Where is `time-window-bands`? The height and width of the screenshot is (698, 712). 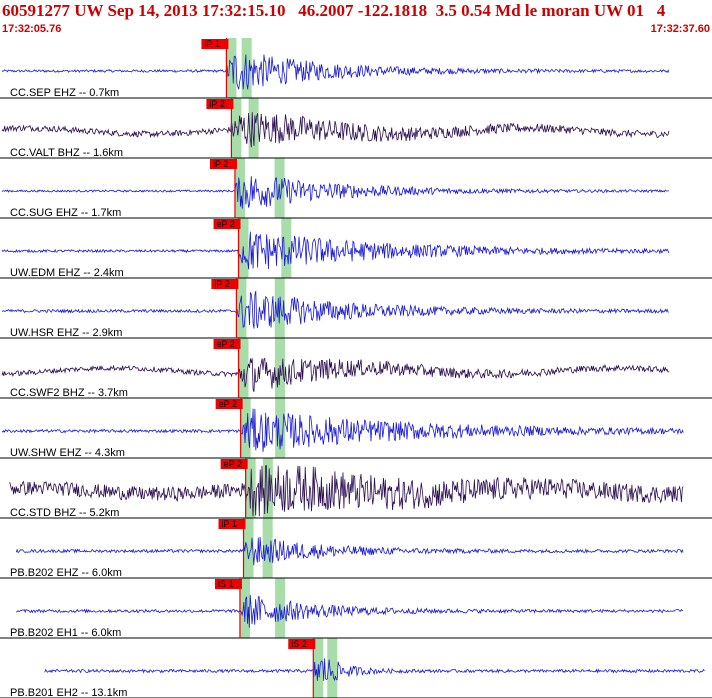
time-window-bands is located at coordinates (282, 368).